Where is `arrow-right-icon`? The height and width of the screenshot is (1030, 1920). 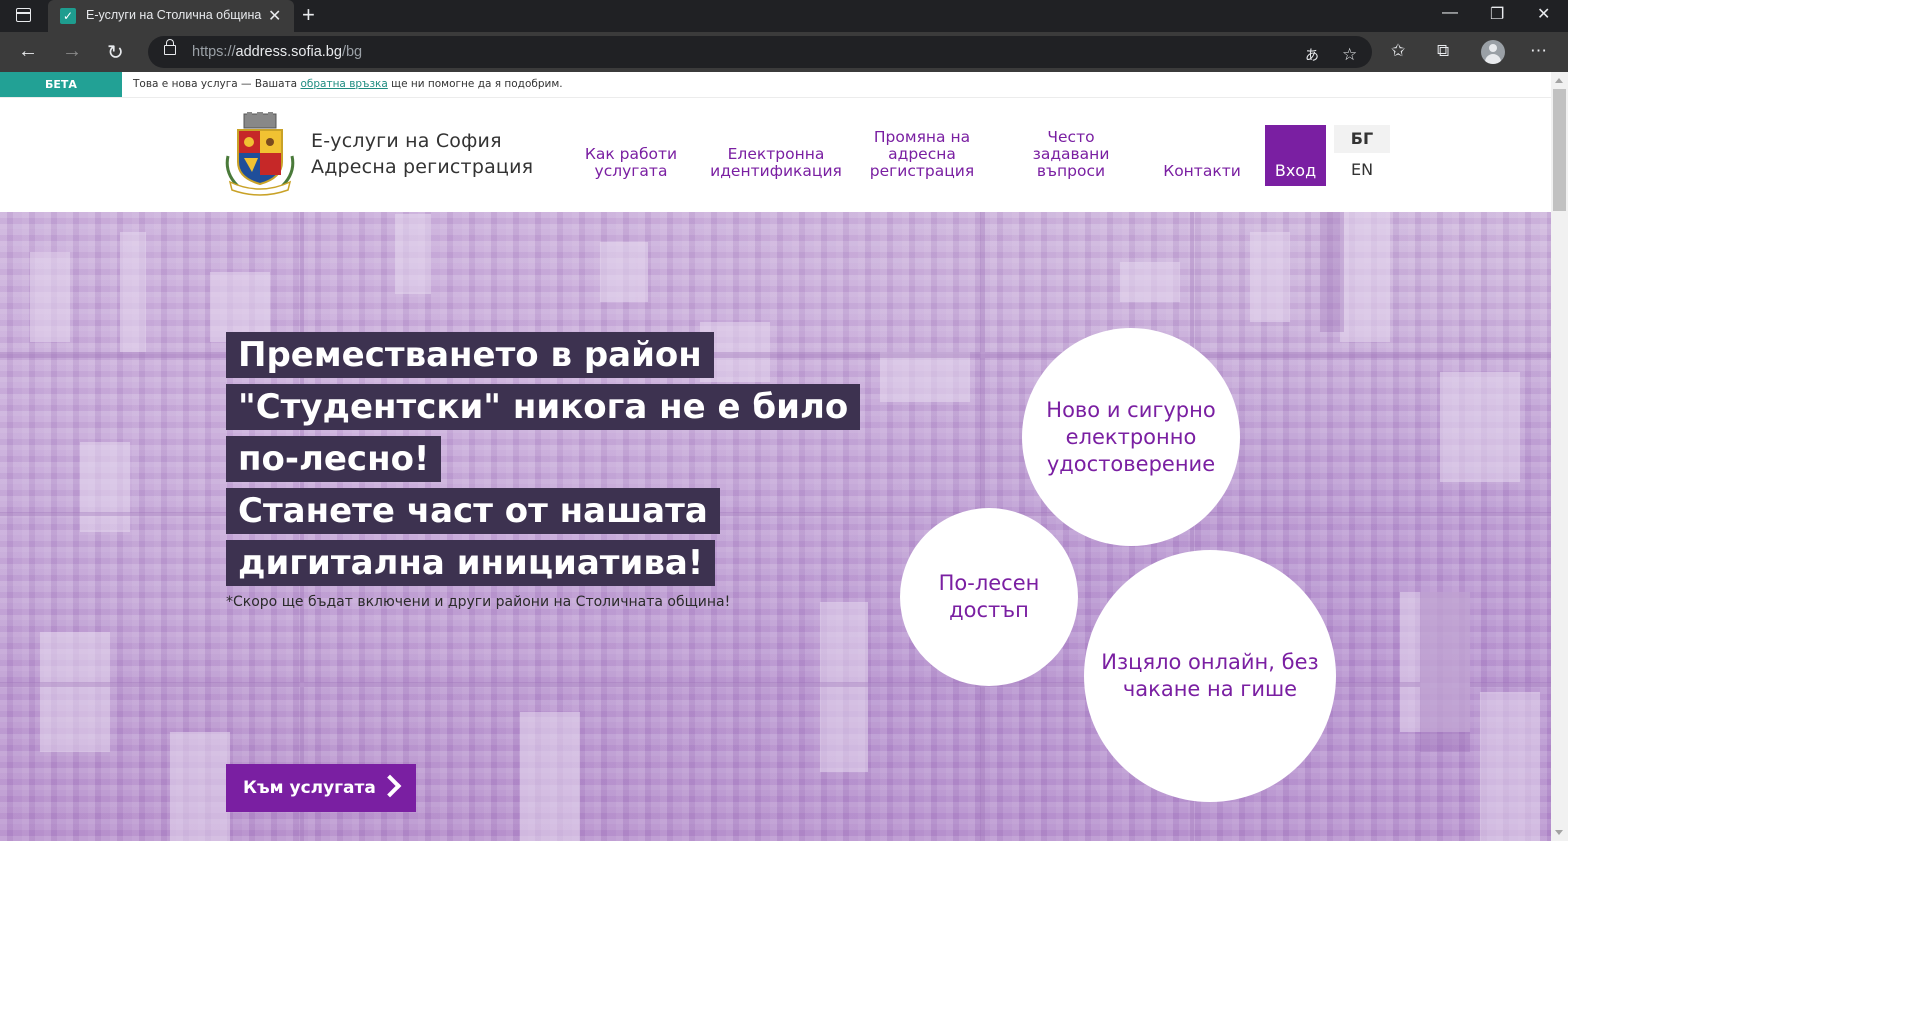
arrow-right-icon is located at coordinates (390, 786).